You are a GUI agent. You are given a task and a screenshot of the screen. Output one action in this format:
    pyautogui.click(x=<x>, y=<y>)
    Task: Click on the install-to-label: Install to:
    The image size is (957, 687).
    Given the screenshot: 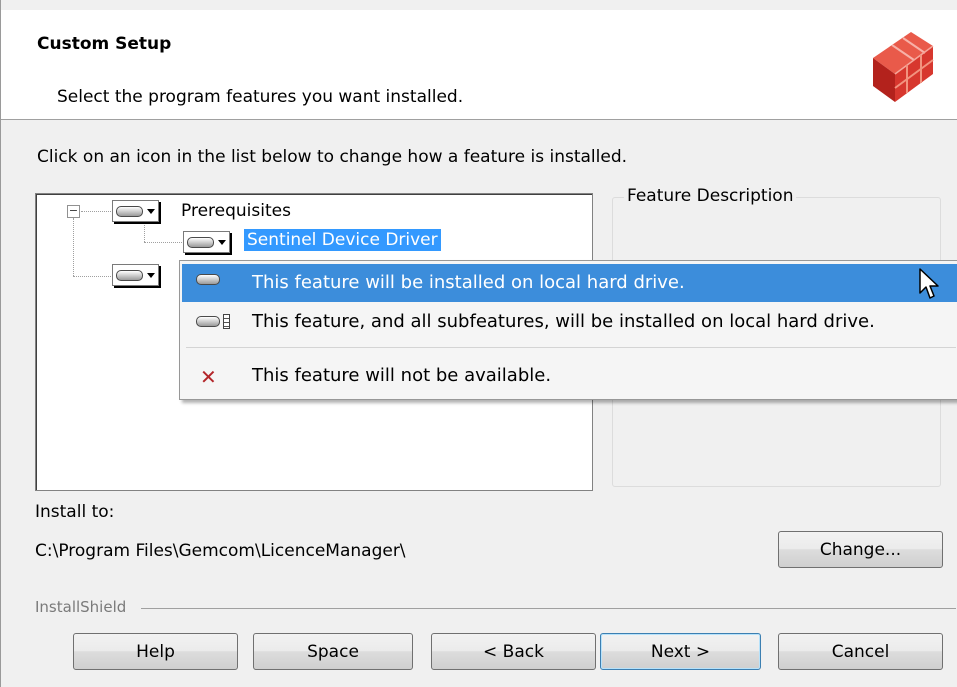 What is the action you would take?
    pyautogui.click(x=75, y=512)
    